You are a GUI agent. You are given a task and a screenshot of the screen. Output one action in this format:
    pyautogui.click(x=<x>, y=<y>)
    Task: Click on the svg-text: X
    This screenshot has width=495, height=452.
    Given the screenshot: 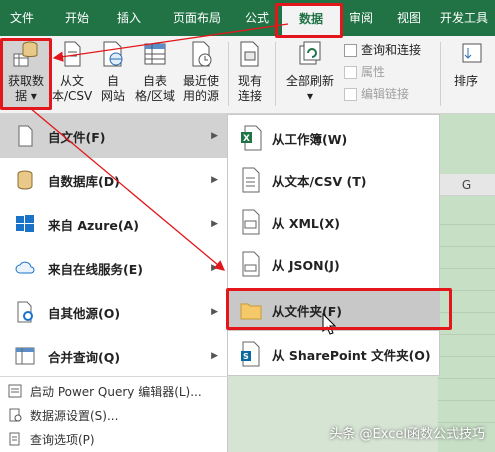 What is the action you would take?
    pyautogui.click(x=246, y=139)
    